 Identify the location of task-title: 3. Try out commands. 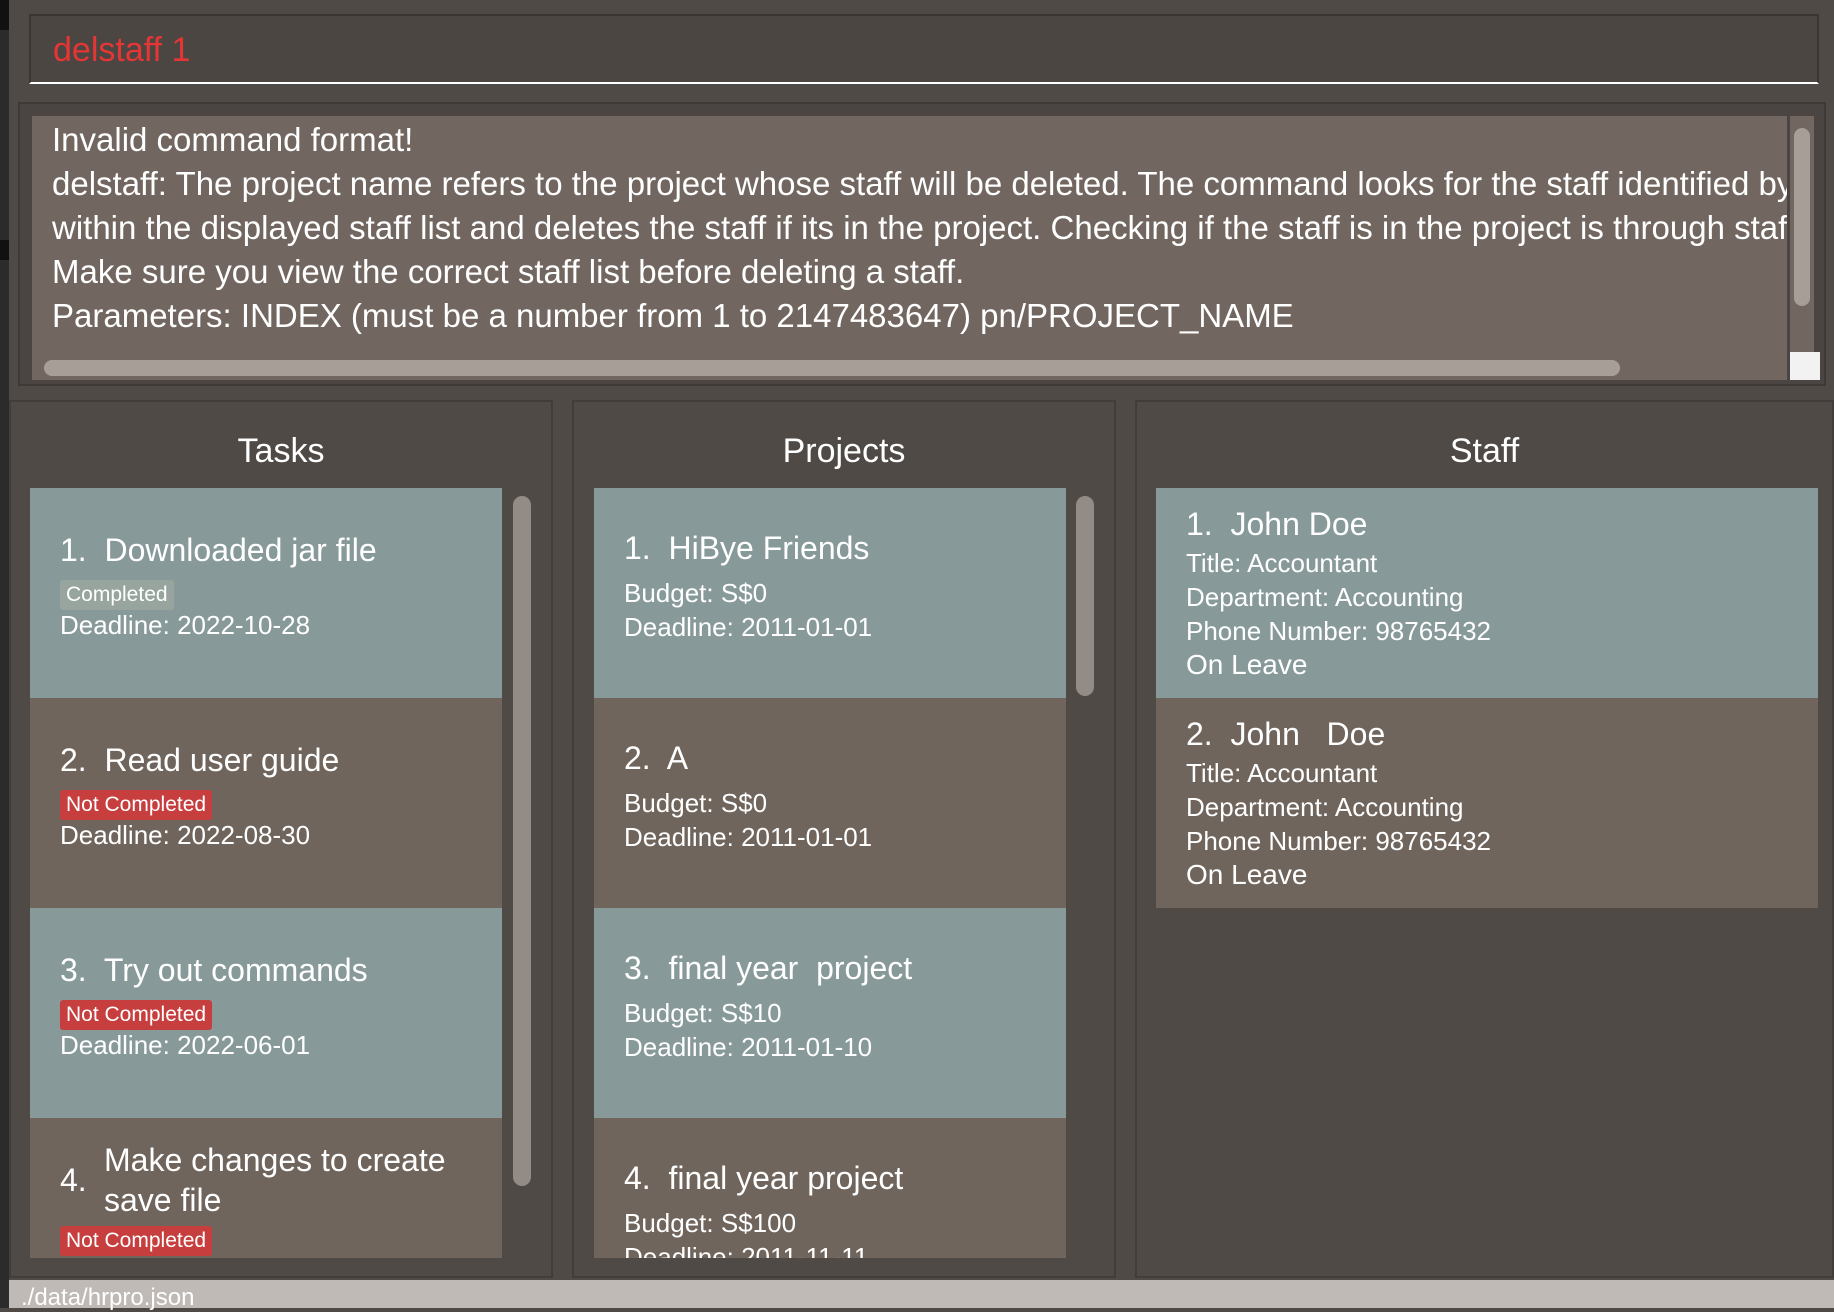
(214, 970).